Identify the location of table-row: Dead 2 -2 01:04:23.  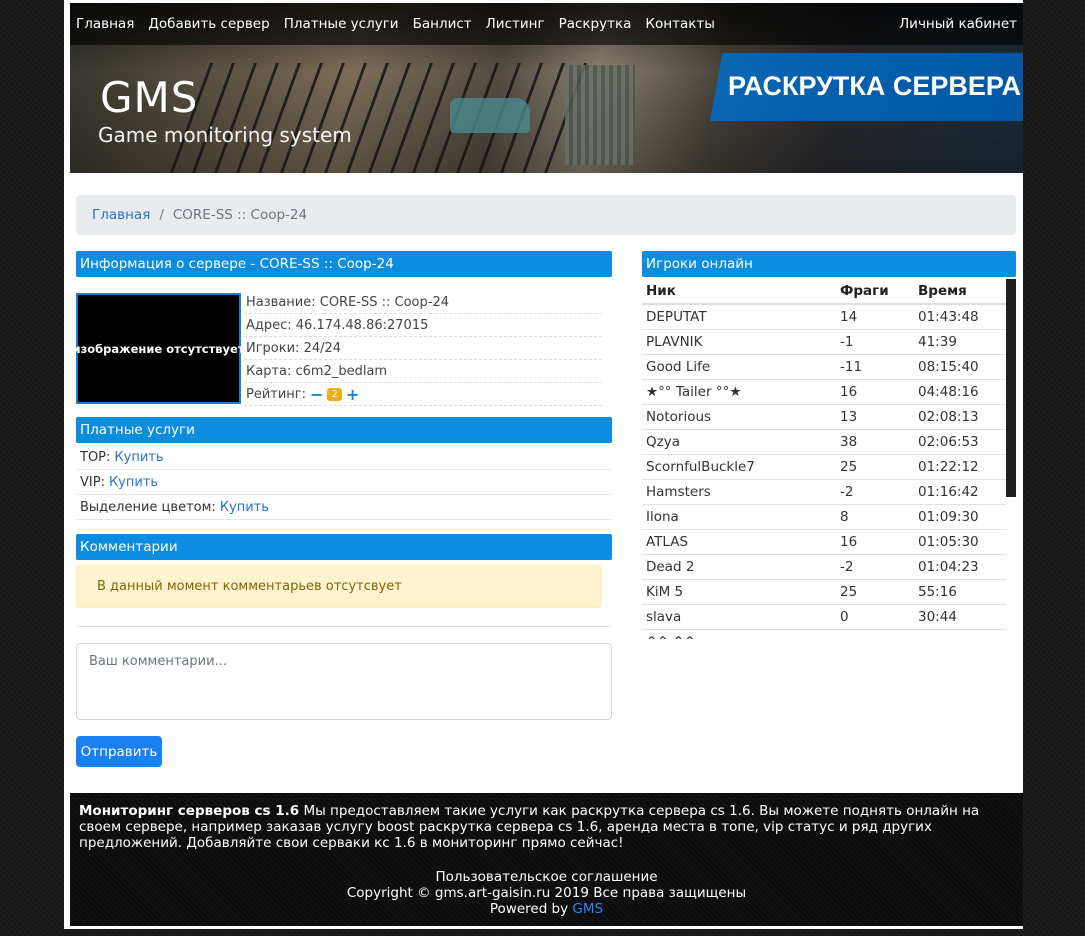
(824, 567).